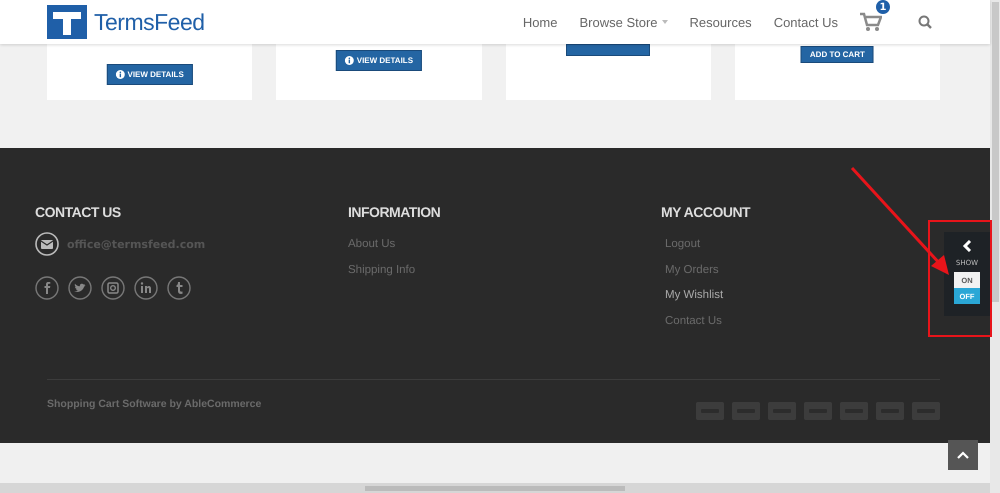 The image size is (1000, 493). What do you see at coordinates (871, 22) in the screenshot?
I see `cart-icon` at bounding box center [871, 22].